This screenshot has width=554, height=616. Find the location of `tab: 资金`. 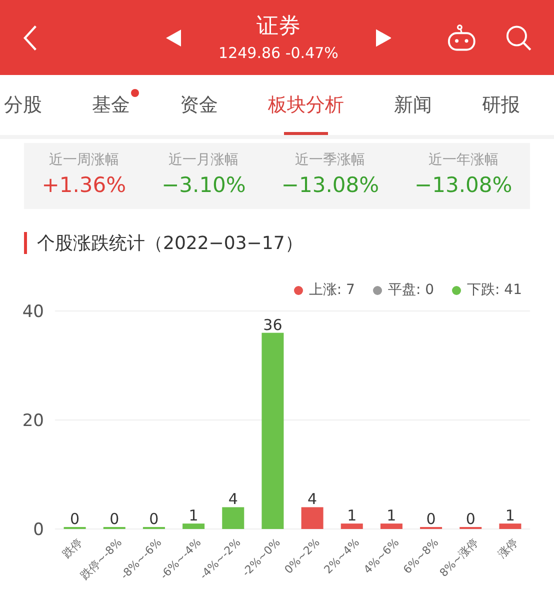

tab: 资金 is located at coordinates (199, 105).